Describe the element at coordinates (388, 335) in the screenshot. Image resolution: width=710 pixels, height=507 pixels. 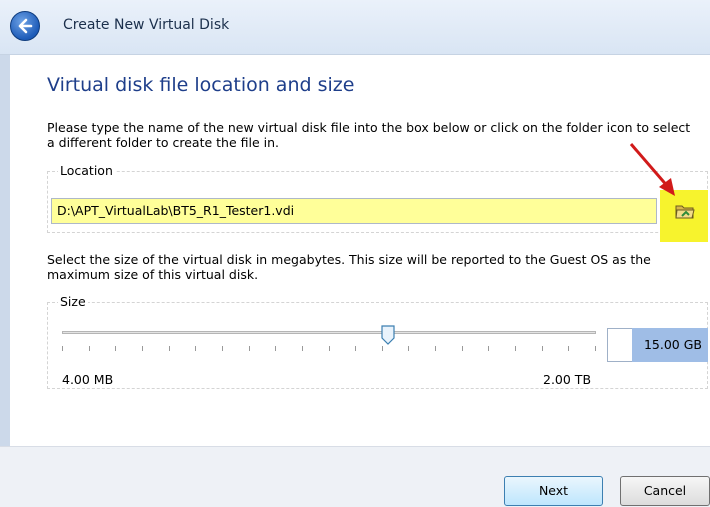
I see `slider-thumb` at that location.